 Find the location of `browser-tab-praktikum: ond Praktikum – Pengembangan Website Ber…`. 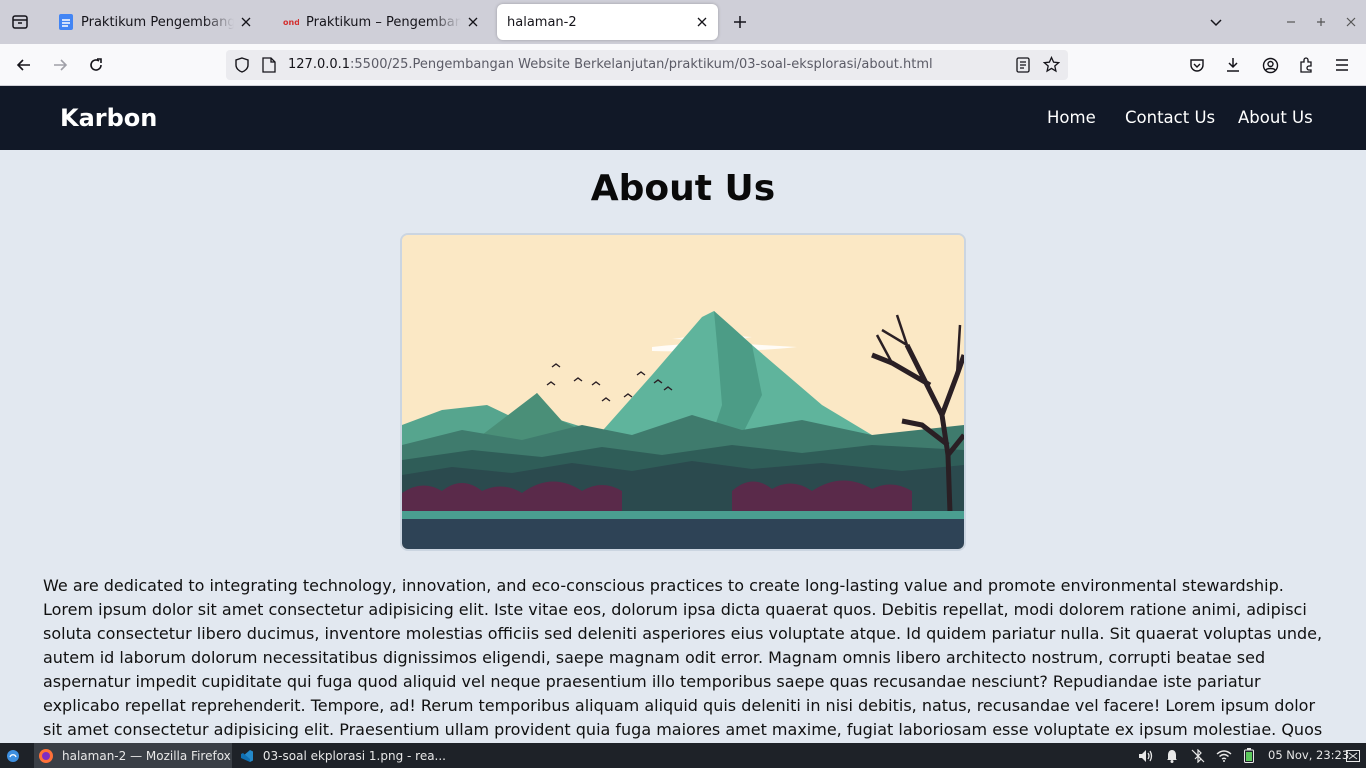

browser-tab-praktikum: ond Praktikum – Pengembangan Website Ber… is located at coordinates (382, 22).